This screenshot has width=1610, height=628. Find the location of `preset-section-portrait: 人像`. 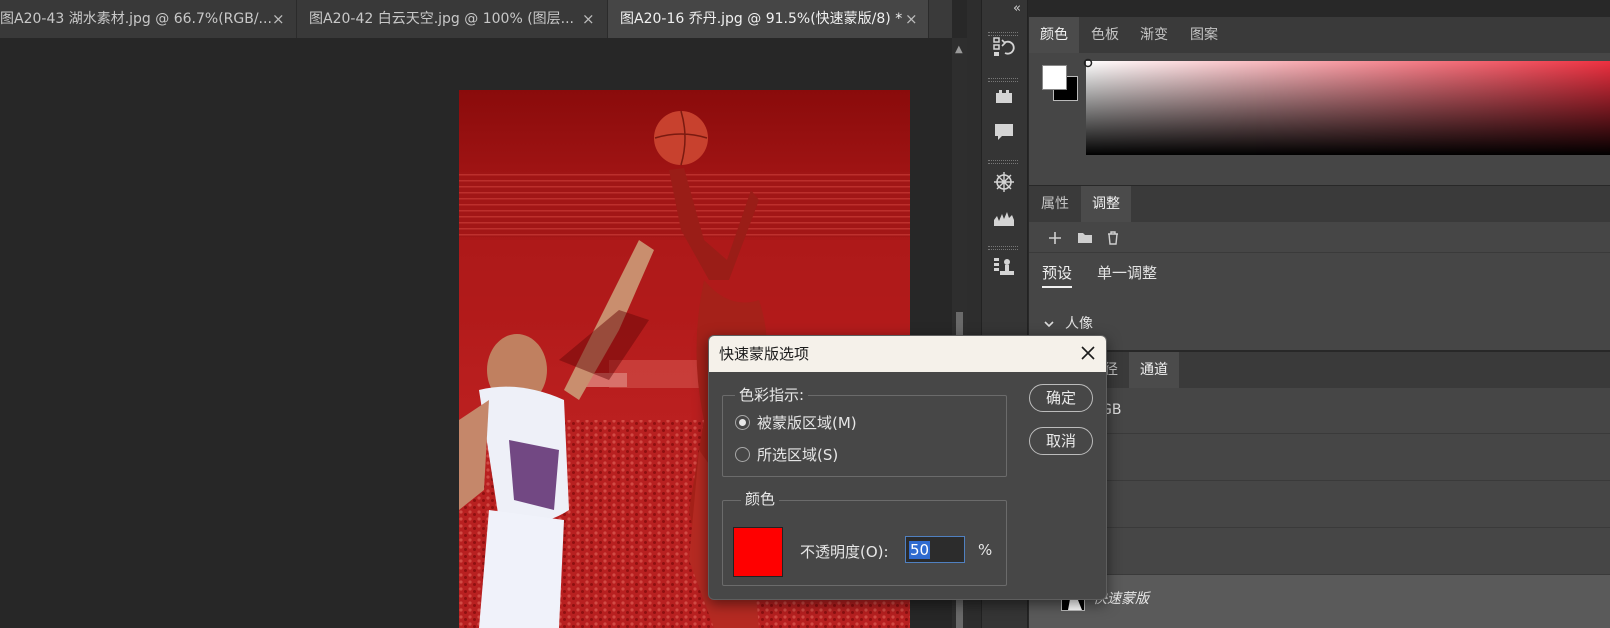

preset-section-portrait: 人像 is located at coordinates (1079, 323).